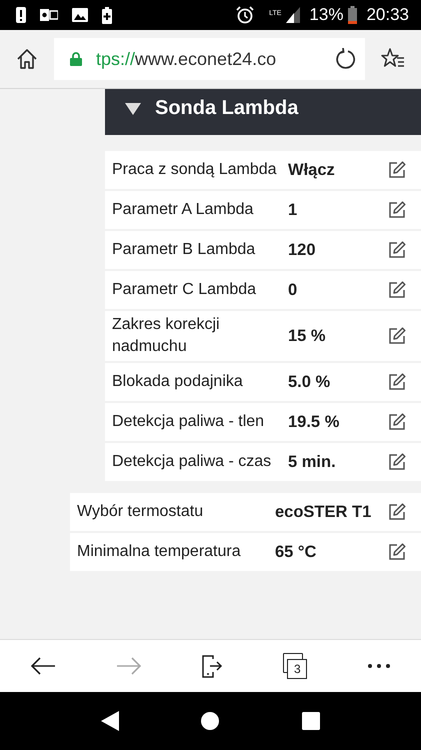 This screenshot has width=421, height=750. Describe the element at coordinates (311, 721) in the screenshot. I see `recents-square-icon` at that location.